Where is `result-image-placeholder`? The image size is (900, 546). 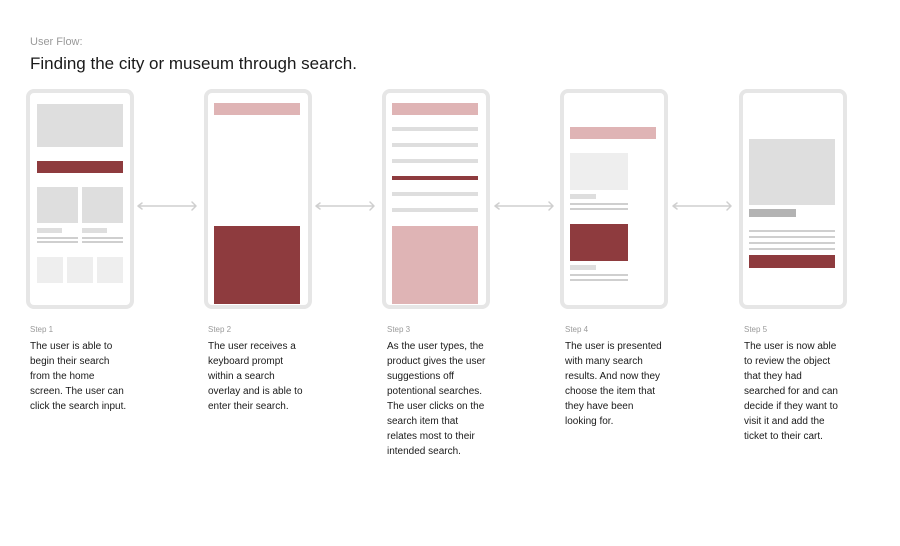 result-image-placeholder is located at coordinates (599, 171).